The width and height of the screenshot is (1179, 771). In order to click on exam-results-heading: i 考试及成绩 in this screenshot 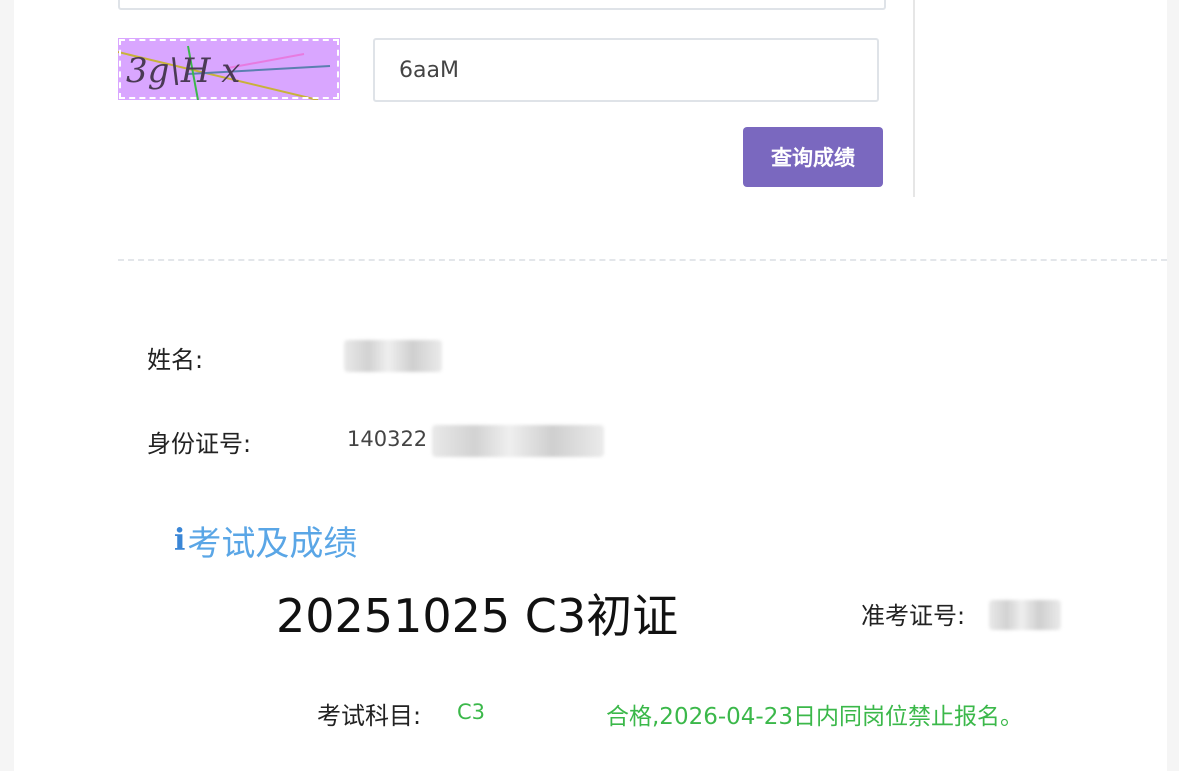, I will do `click(265, 540)`.